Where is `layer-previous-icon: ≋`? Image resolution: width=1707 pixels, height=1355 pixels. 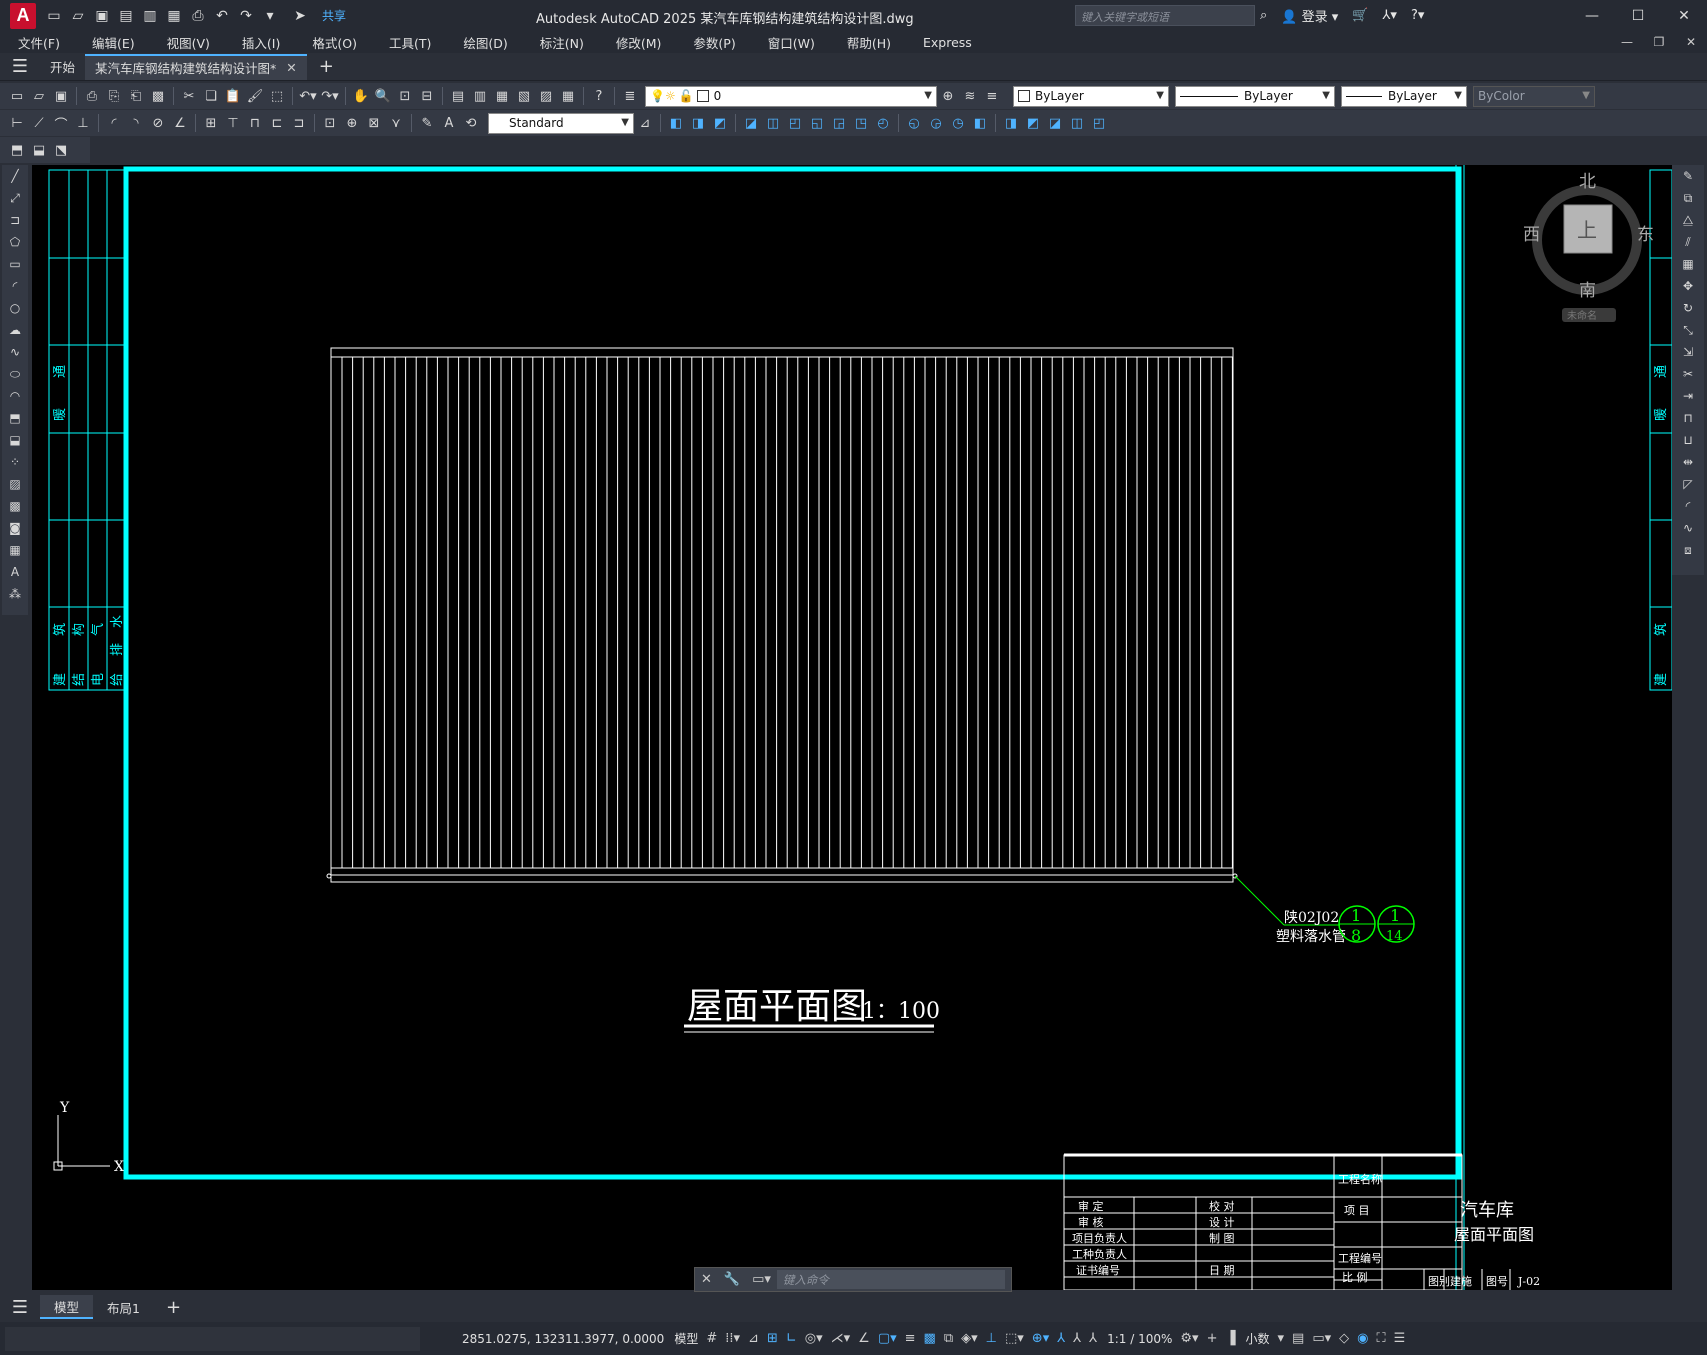 layer-previous-icon: ≋ is located at coordinates (970, 96).